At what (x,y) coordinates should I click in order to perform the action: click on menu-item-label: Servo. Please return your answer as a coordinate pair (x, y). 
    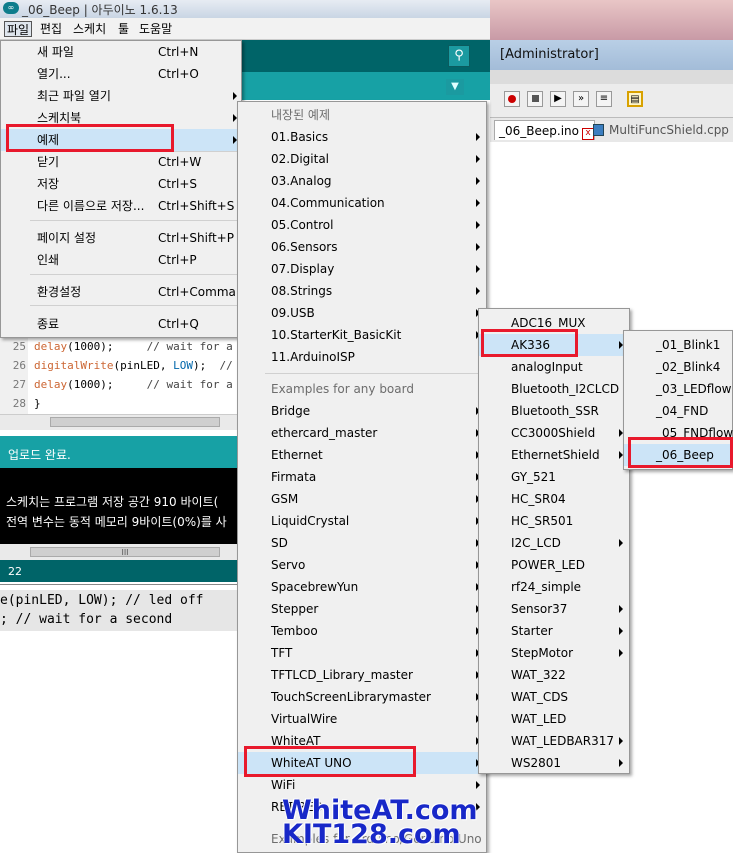
    Looking at the image, I should click on (288, 565).